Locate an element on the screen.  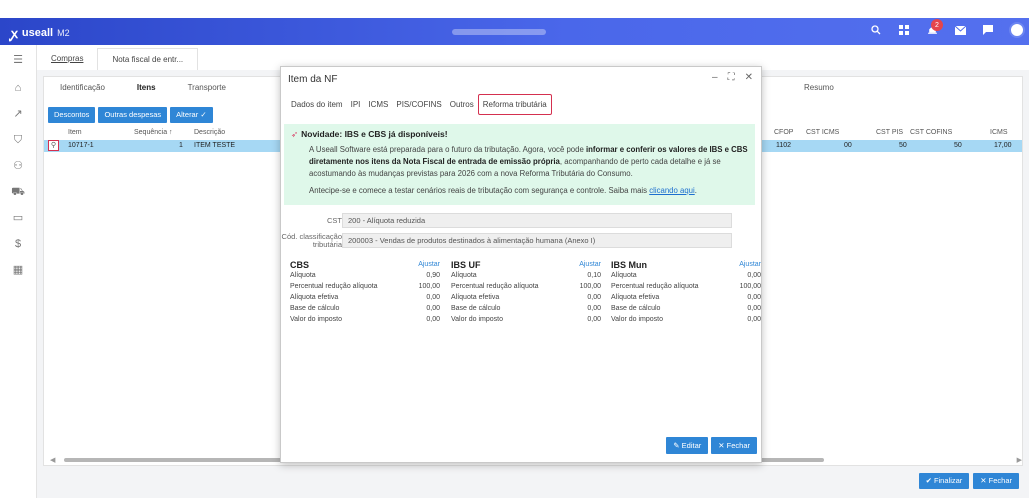
chart-icon: ↗ is located at coordinates (18, 114).